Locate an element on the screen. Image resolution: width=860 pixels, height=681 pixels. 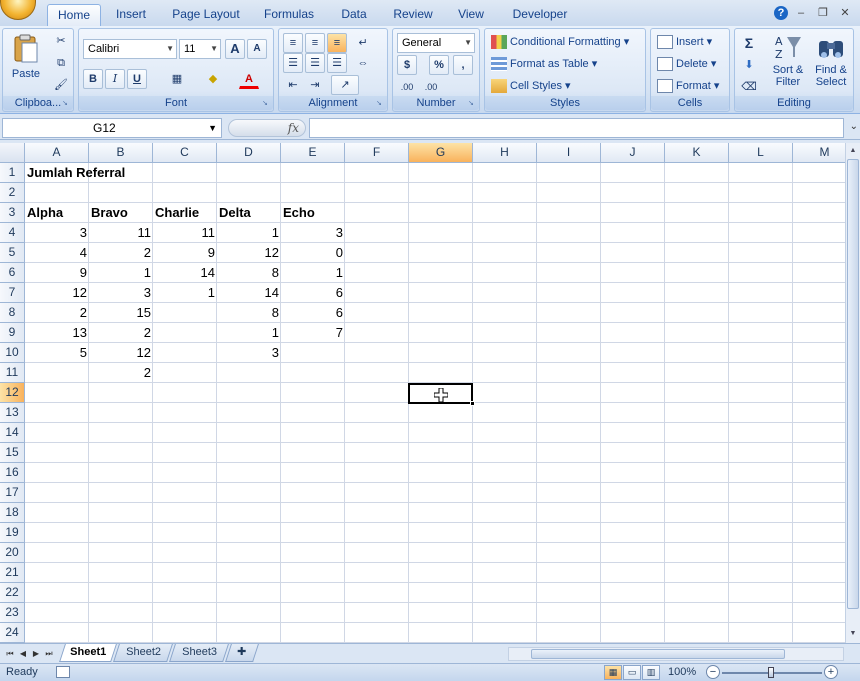
merge-center-icon: ⇔ is located at coordinates (363, 63).